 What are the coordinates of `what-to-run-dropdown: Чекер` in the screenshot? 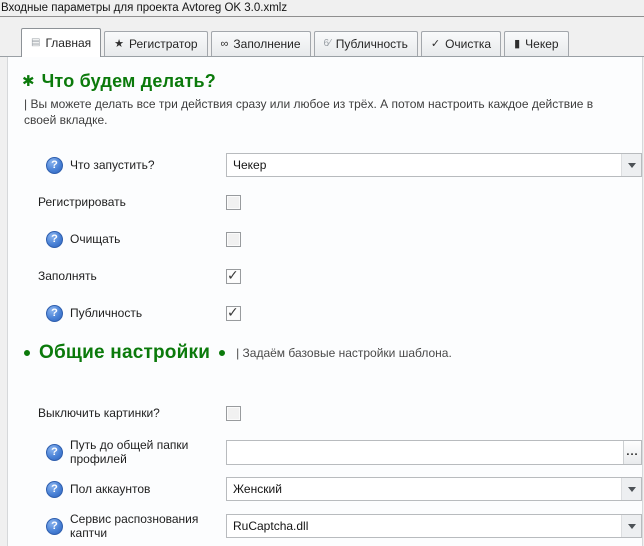 It's located at (434, 165).